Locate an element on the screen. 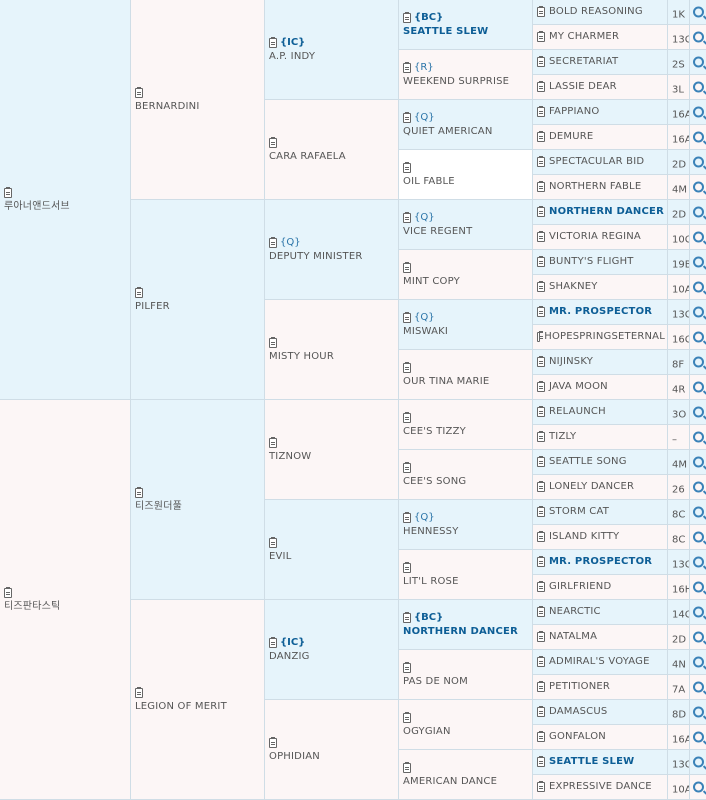 The height and width of the screenshot is (800, 706). horse-name-link: HOPESPRINGSETERNAL is located at coordinates (604, 337).